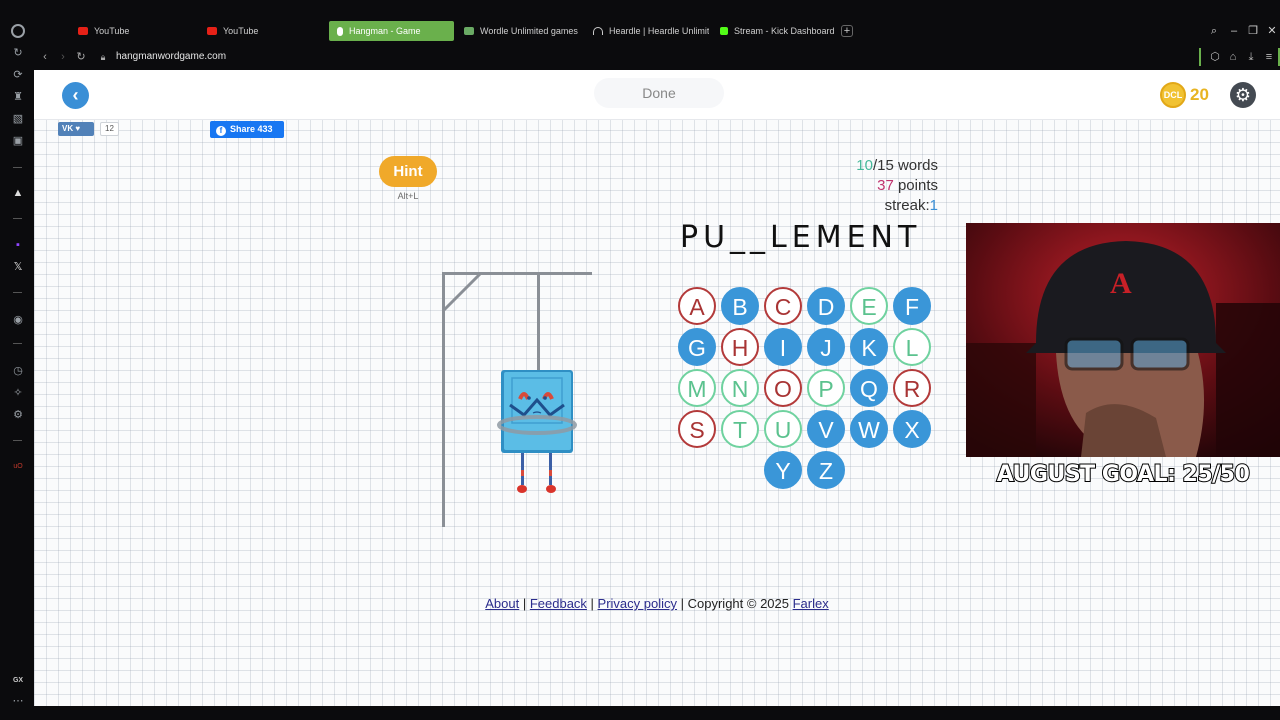 Image resolution: width=1280 pixels, height=720 pixels. What do you see at coordinates (75, 95) in the screenshot?
I see `back-button: ‹` at bounding box center [75, 95].